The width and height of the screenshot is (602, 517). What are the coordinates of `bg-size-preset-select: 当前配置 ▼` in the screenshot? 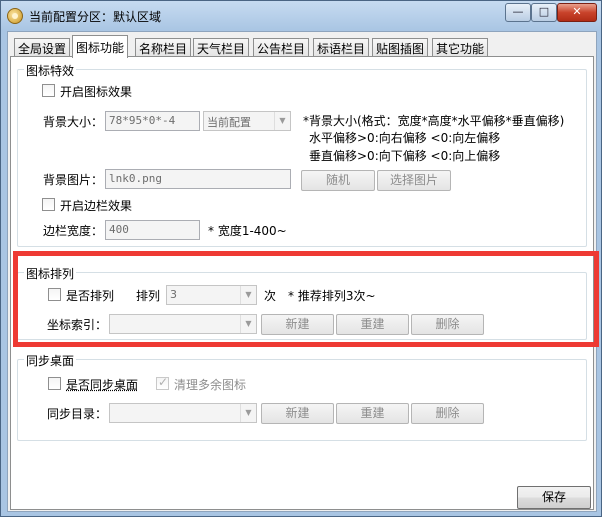 It's located at (247, 121).